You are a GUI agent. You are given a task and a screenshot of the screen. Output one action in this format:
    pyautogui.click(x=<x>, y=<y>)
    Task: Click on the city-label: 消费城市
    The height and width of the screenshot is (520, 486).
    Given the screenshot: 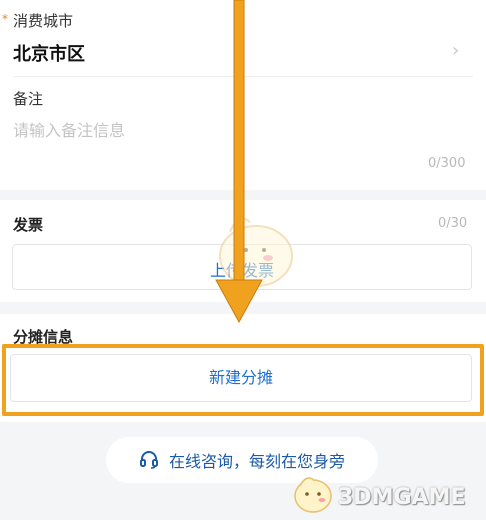 What is the action you would take?
    pyautogui.click(x=43, y=21)
    